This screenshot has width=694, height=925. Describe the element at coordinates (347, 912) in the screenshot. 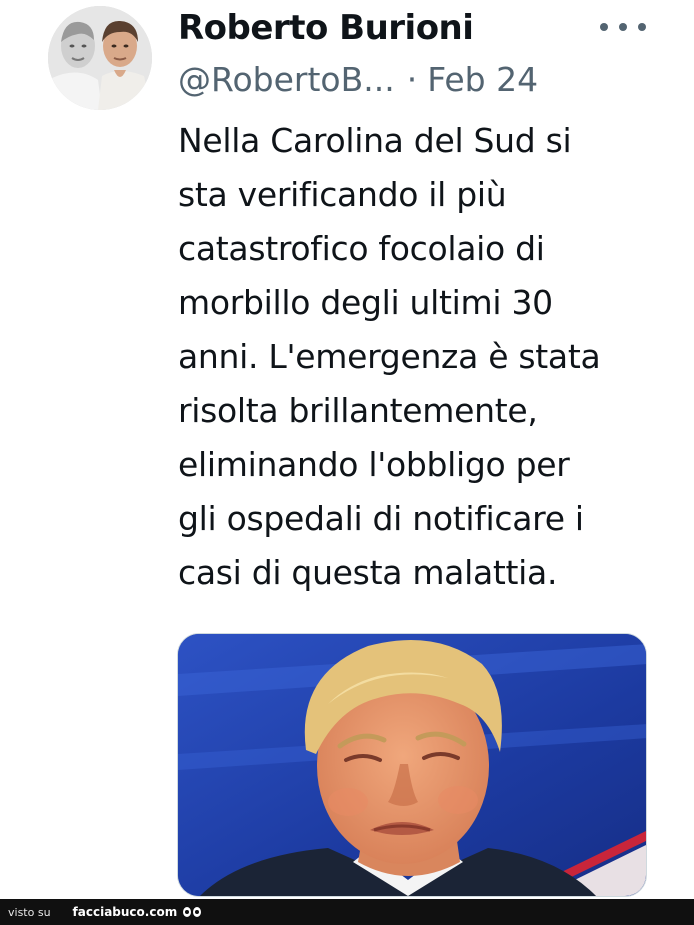

I see `watermark-footer: visto su facciabuco.com` at that location.